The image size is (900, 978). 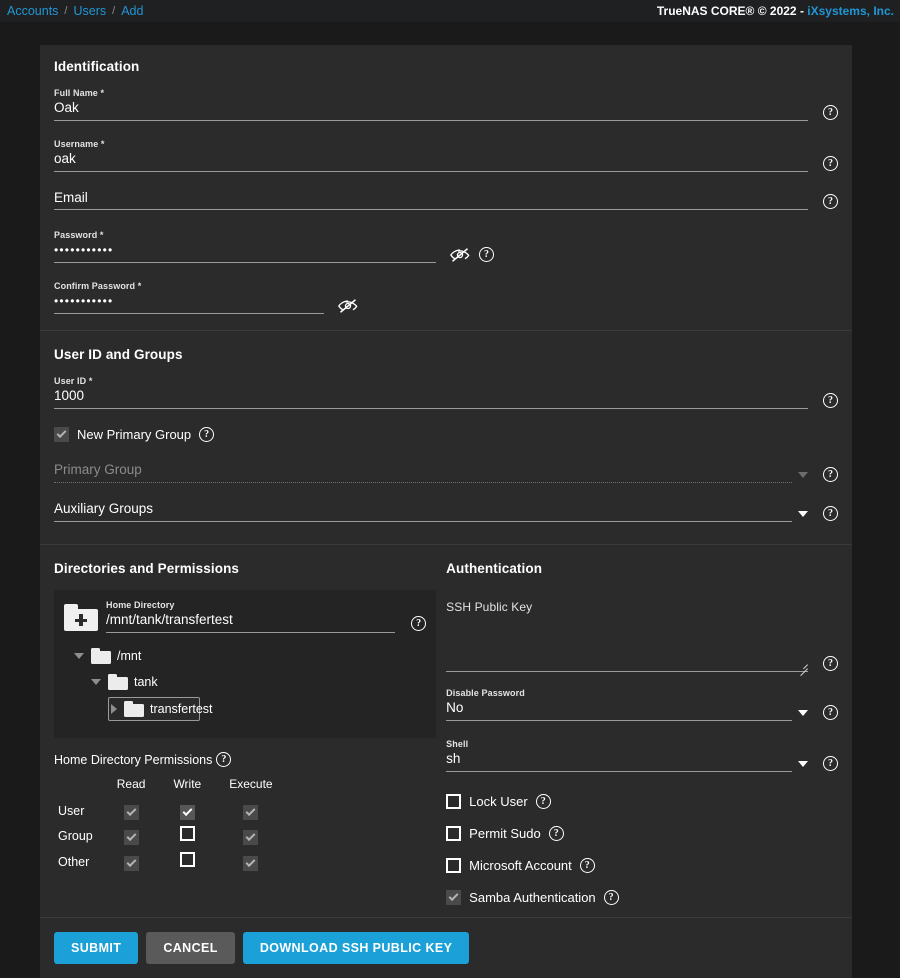 I want to click on permissions-cell-user-write, so click(x=187, y=811).